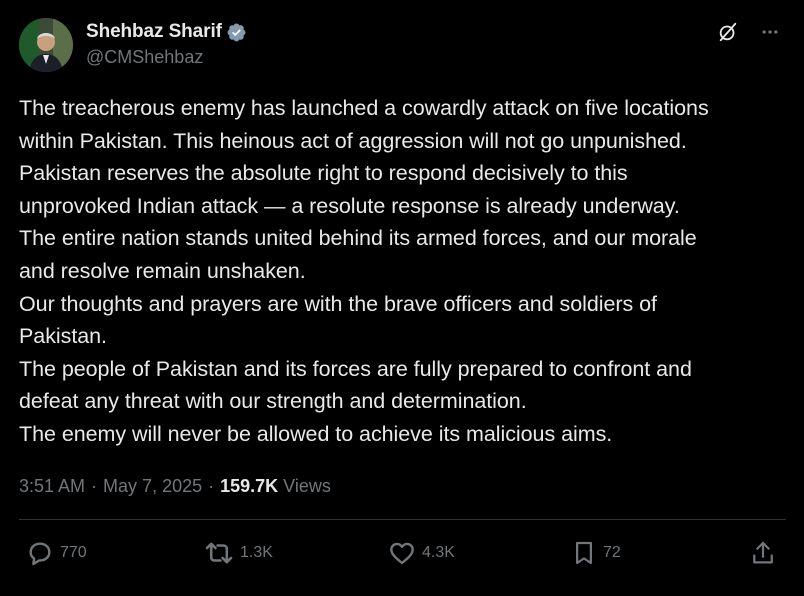 Image resolution: width=804 pixels, height=596 pixels. I want to click on like-count: 4.3K, so click(438, 552).